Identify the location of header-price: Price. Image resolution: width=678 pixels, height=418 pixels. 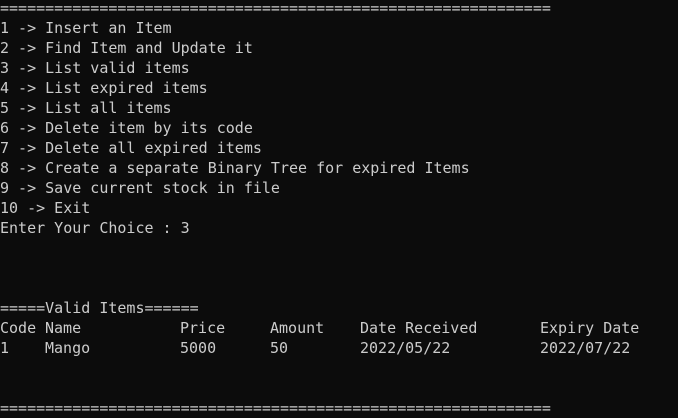
(203, 328).